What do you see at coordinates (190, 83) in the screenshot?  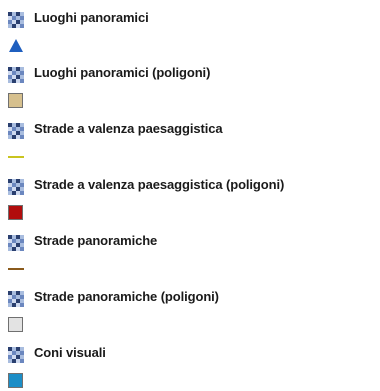 I see `legend-layer-item: Luoghi panoramici (poligoni)` at bounding box center [190, 83].